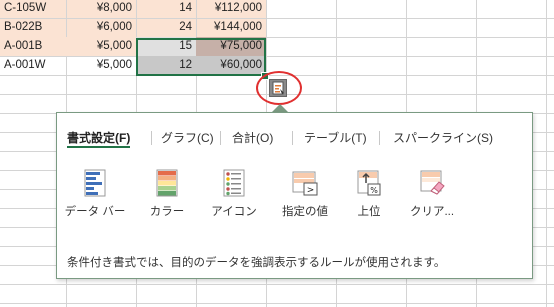  Describe the element at coordinates (101, 27) in the screenshot. I see `price-cell: ¥6,000` at that location.